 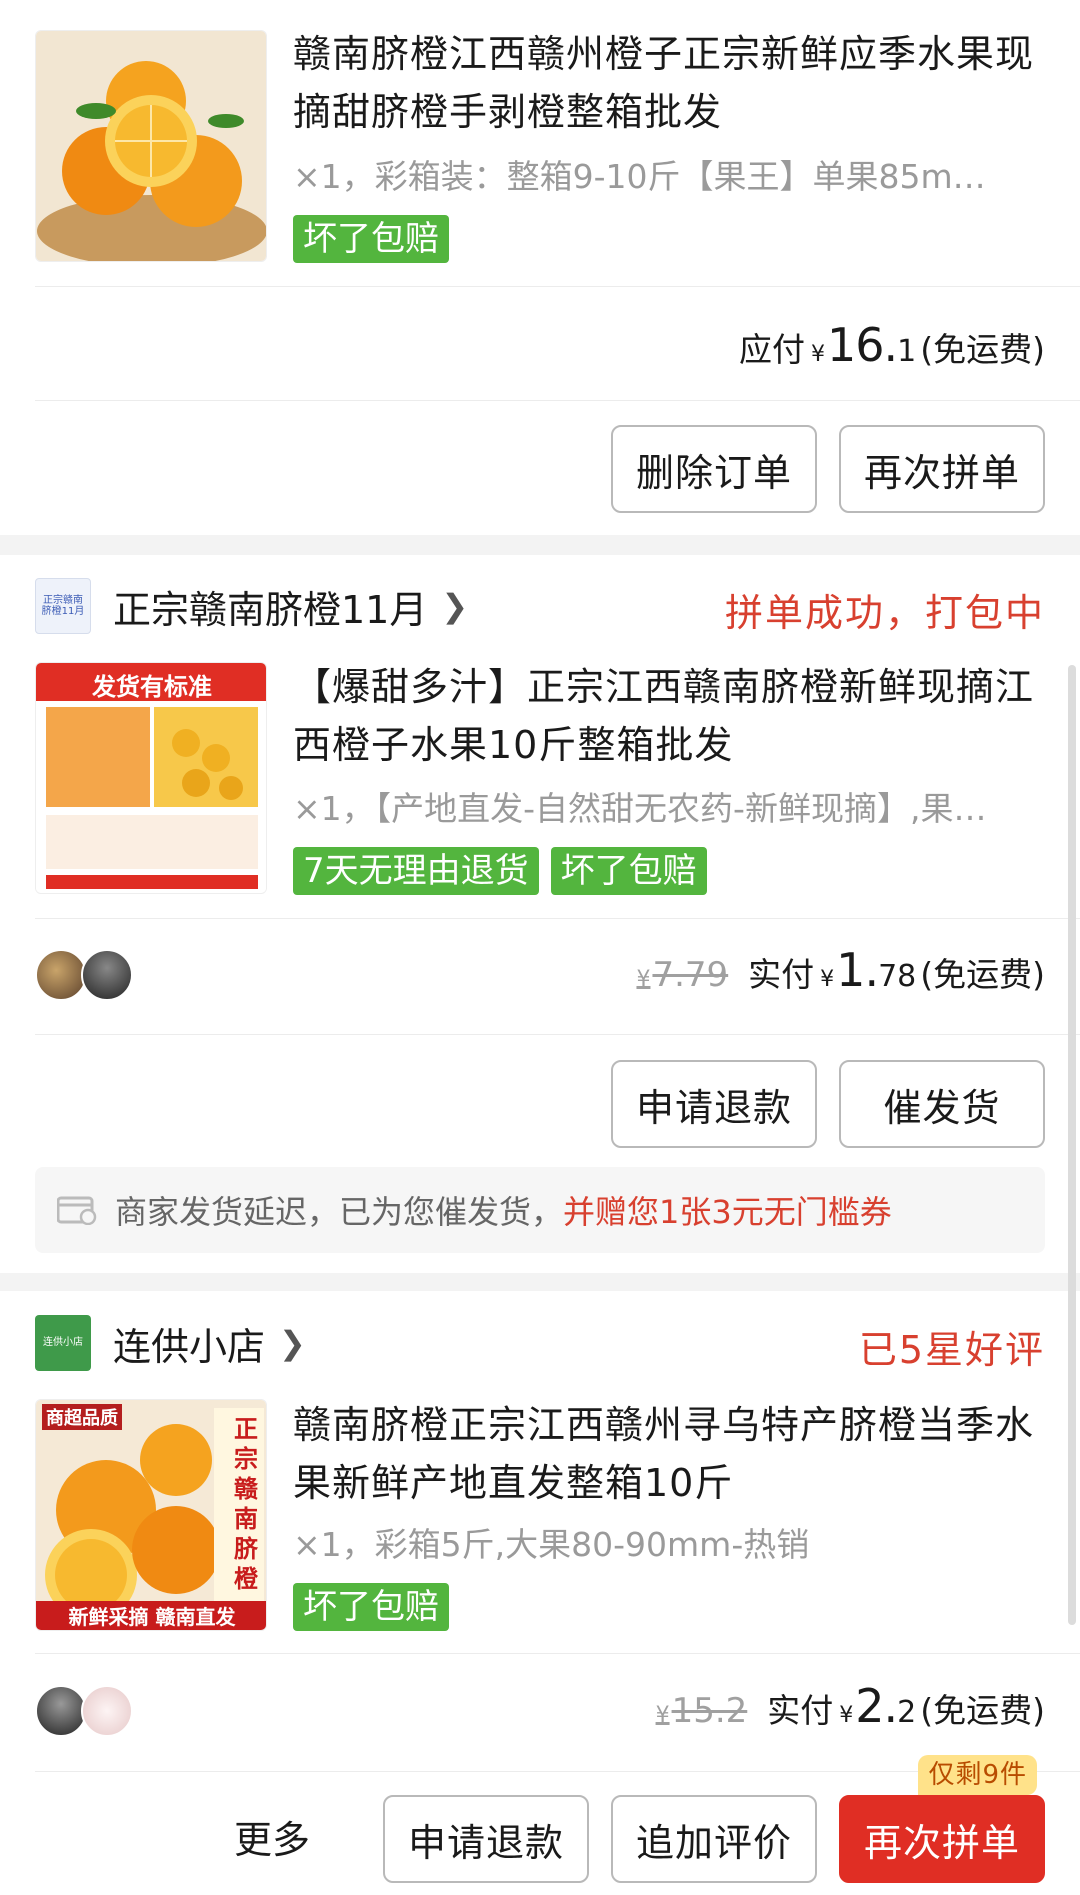 What do you see at coordinates (551, 1544) in the screenshot?
I see `product-spec: ×1，彩箱5斤,大果80-90mm-热销` at bounding box center [551, 1544].